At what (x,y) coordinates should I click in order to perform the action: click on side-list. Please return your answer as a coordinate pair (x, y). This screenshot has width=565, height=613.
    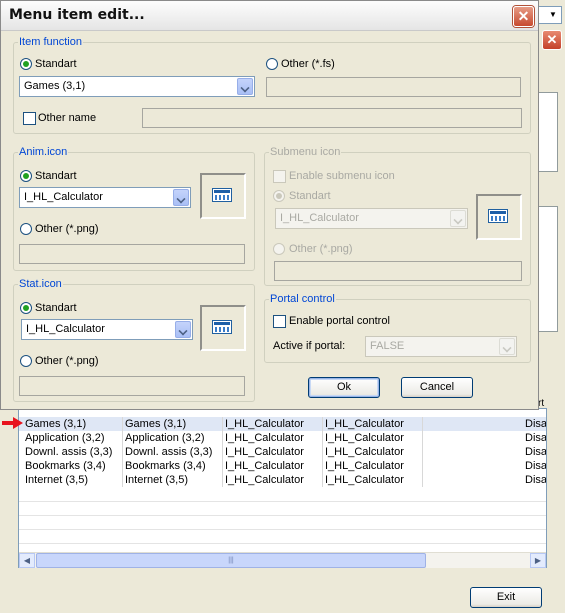
    Looking at the image, I should click on (548, 269).